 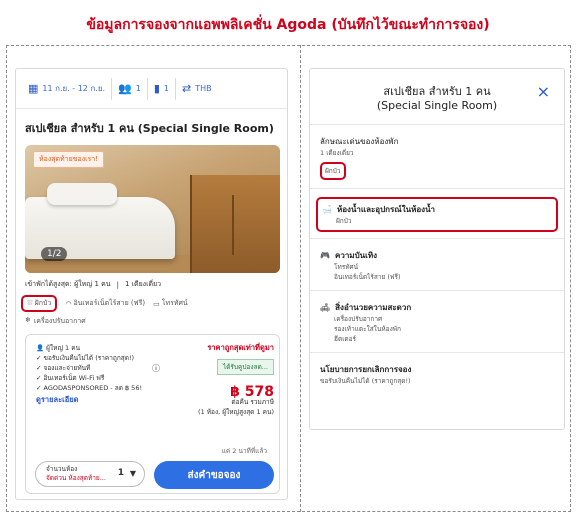 I want to click on comfort-item: ฮีตเตอร์, so click(x=345, y=339).